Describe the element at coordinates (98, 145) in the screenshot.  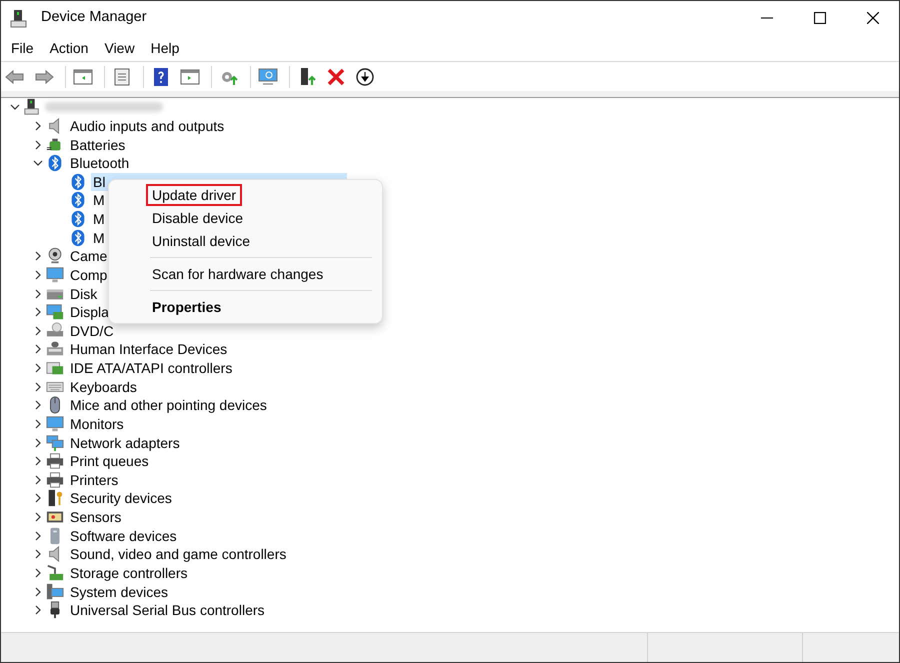
I see `tree-item: Batteries` at that location.